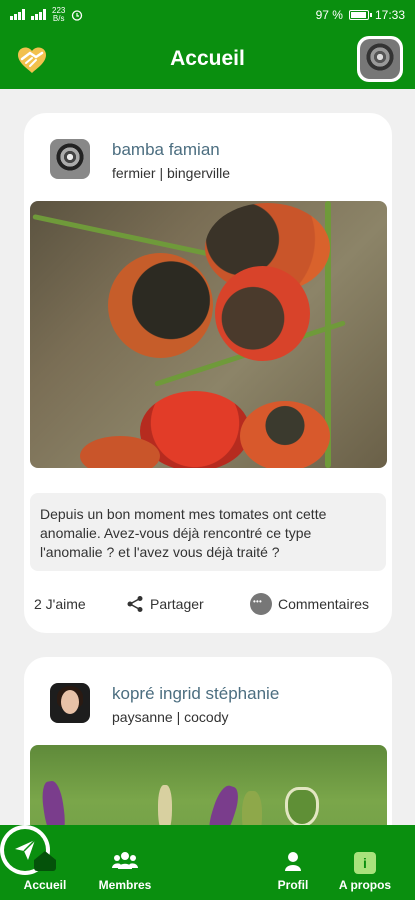  I want to click on nav-profil: Profil, so click(293, 862).